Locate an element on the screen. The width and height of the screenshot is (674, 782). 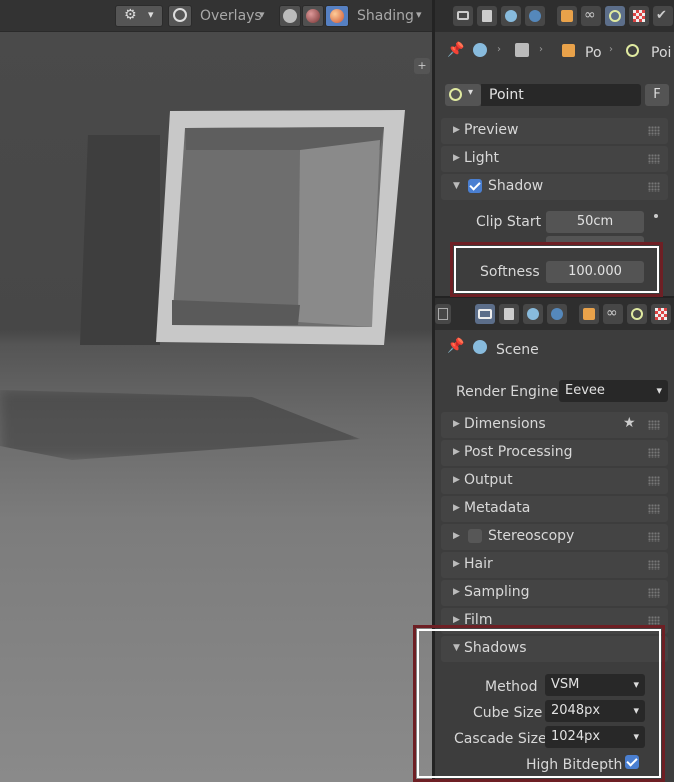
preview-panel-label: Preview is located at coordinates (491, 130).